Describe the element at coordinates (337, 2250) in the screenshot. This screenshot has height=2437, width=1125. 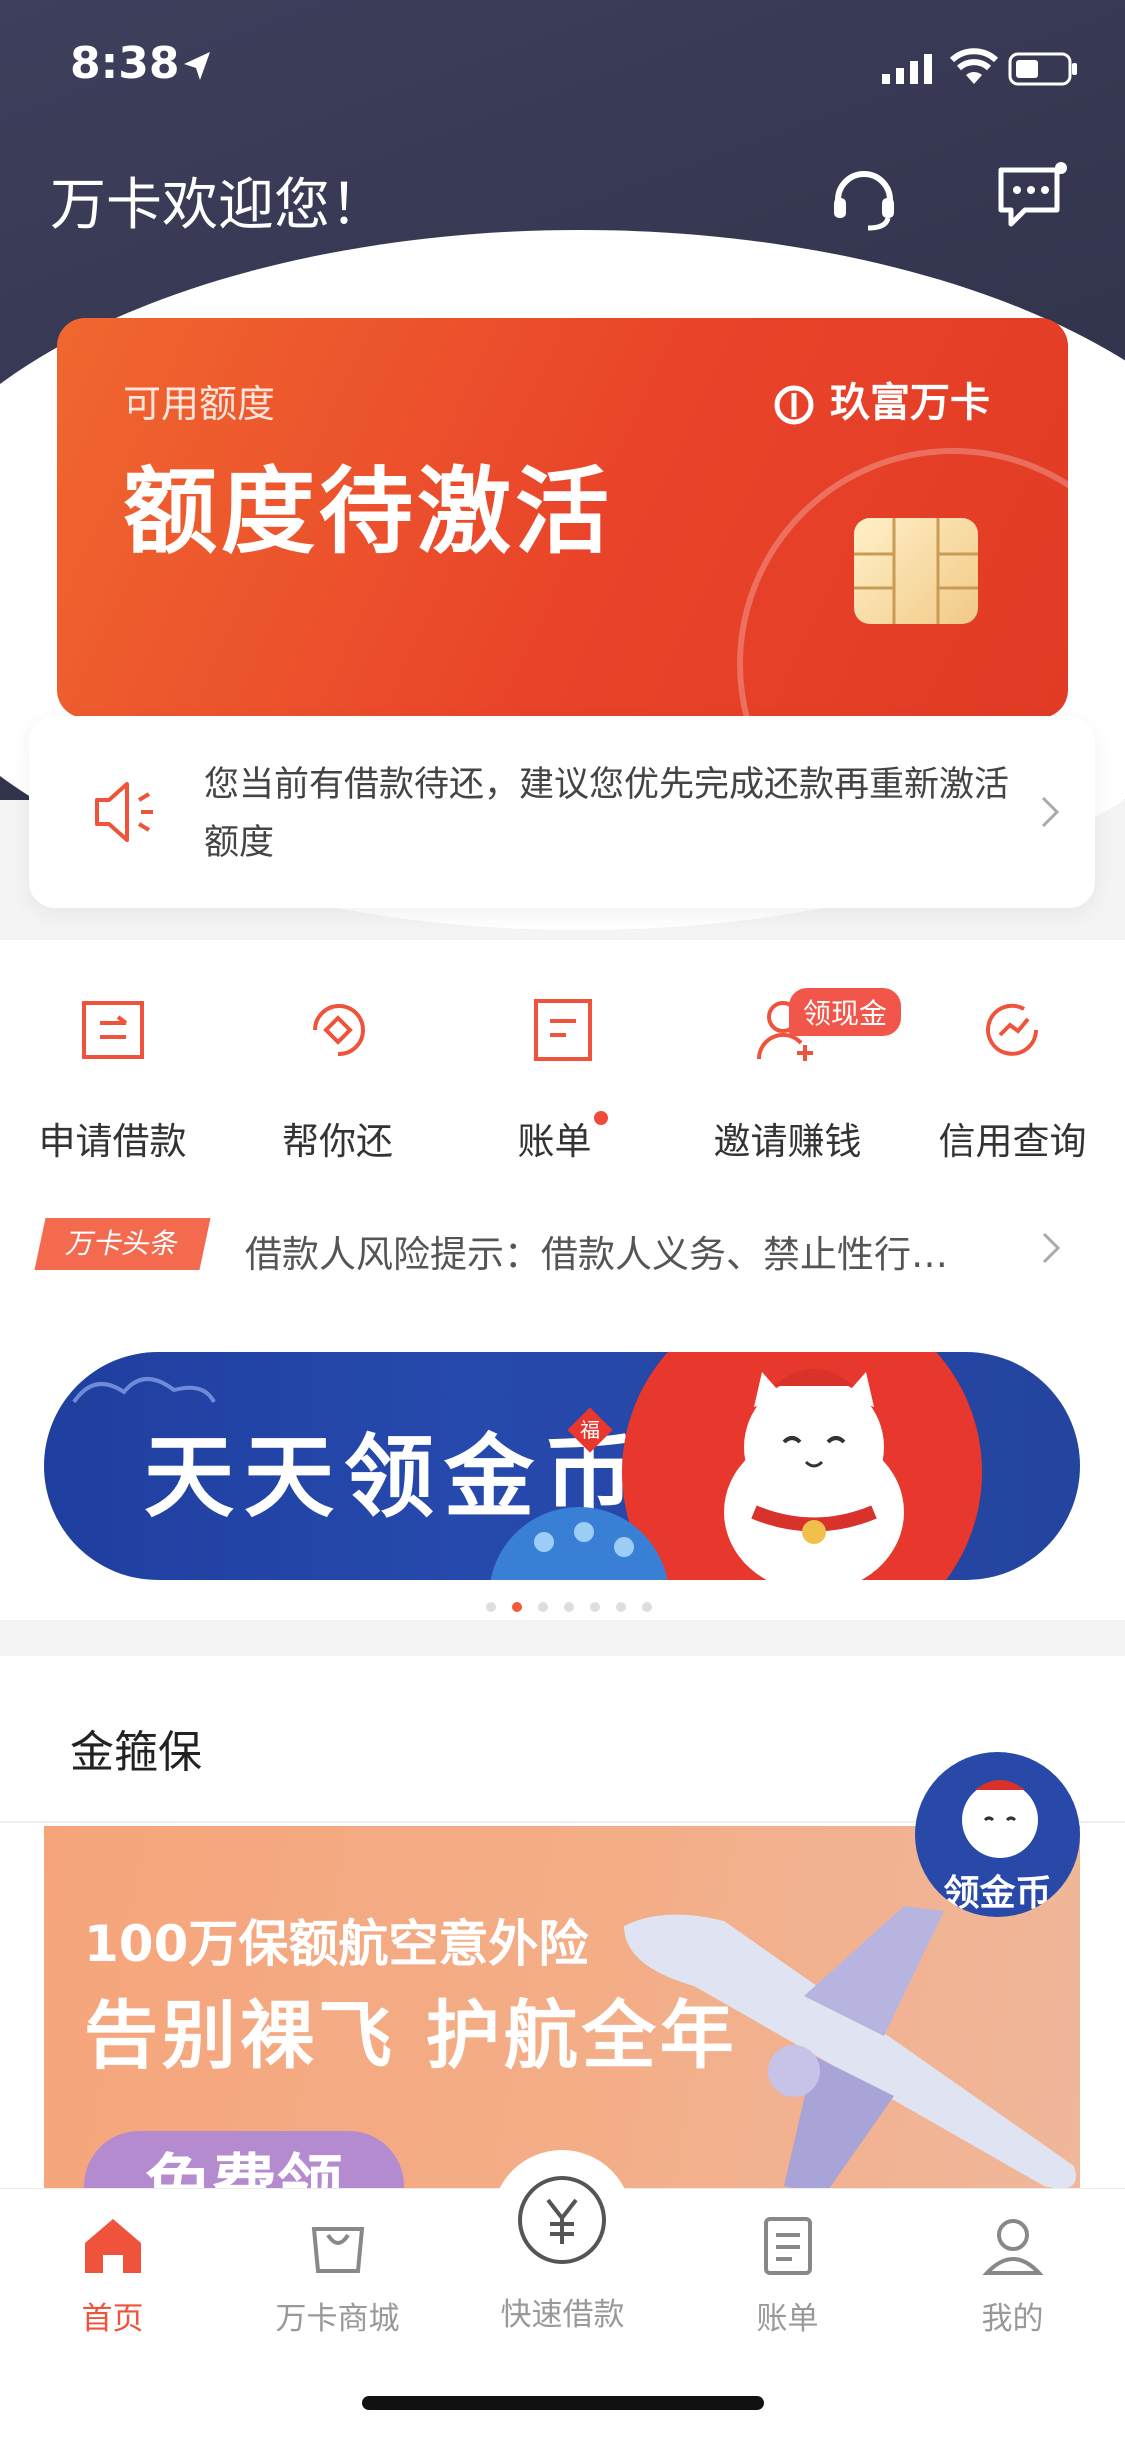
I see `shopping-bag-icon` at that location.